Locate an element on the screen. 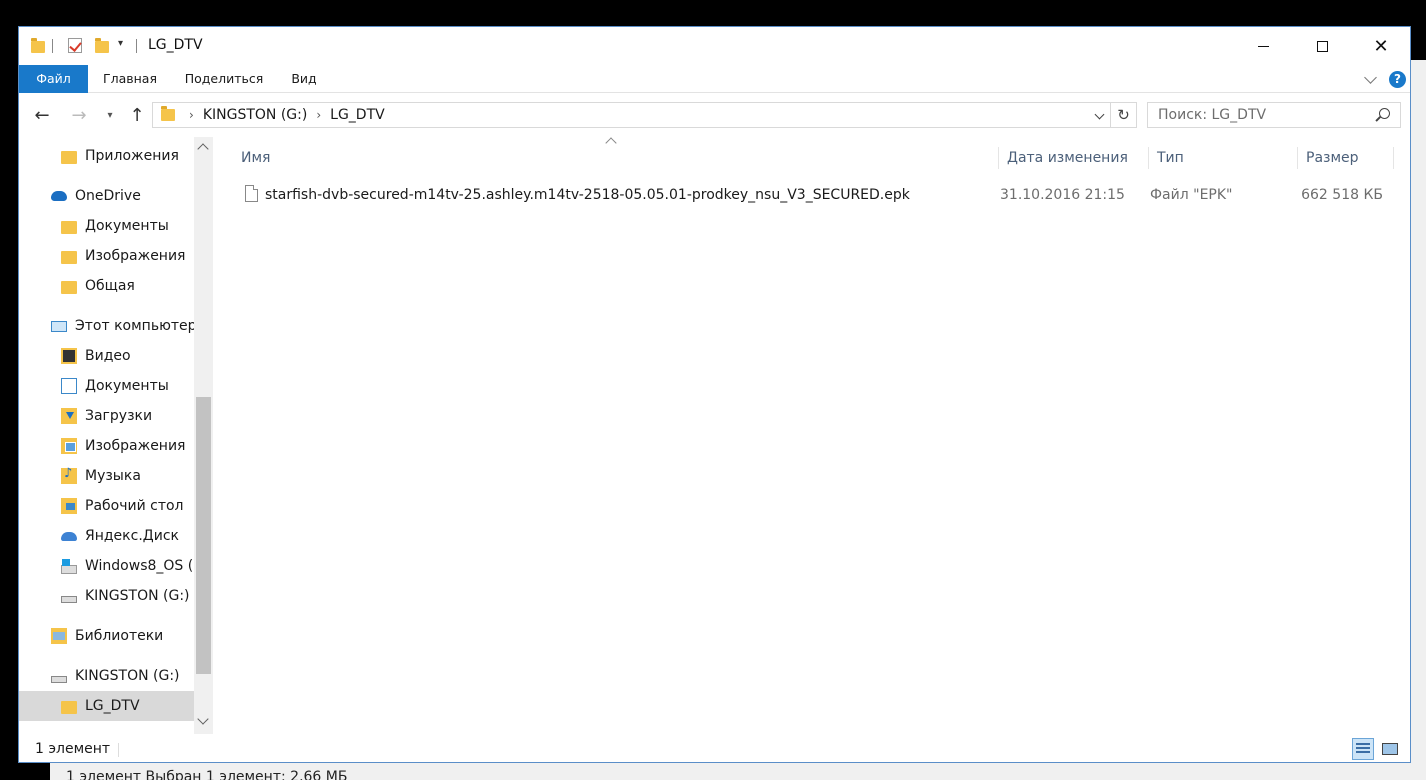 This screenshot has height=780, width=1426. details-view-button is located at coordinates (1363, 749).